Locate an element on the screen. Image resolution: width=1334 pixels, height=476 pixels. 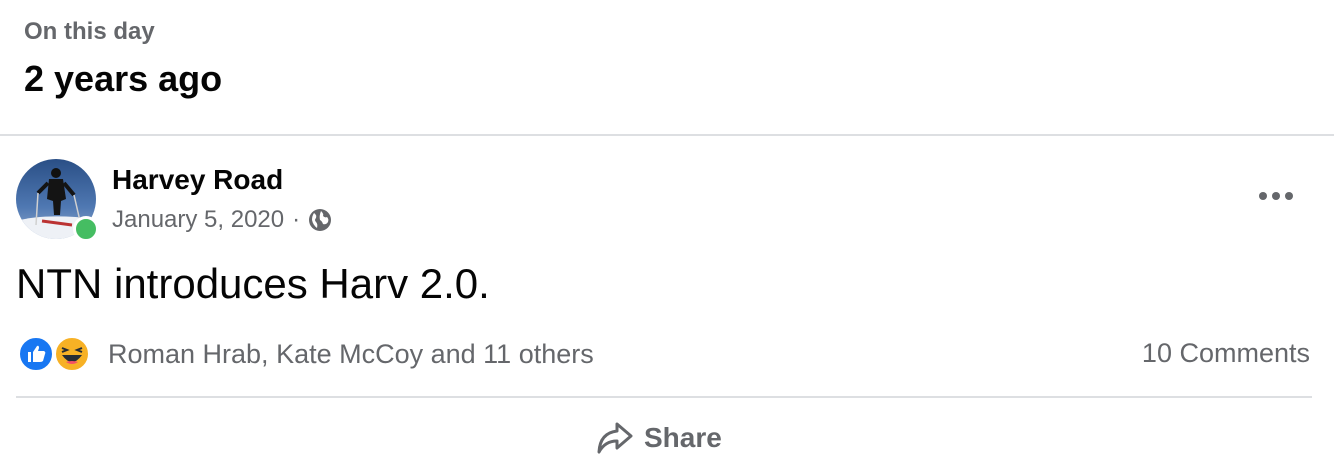
globe-icon is located at coordinates (320, 220).